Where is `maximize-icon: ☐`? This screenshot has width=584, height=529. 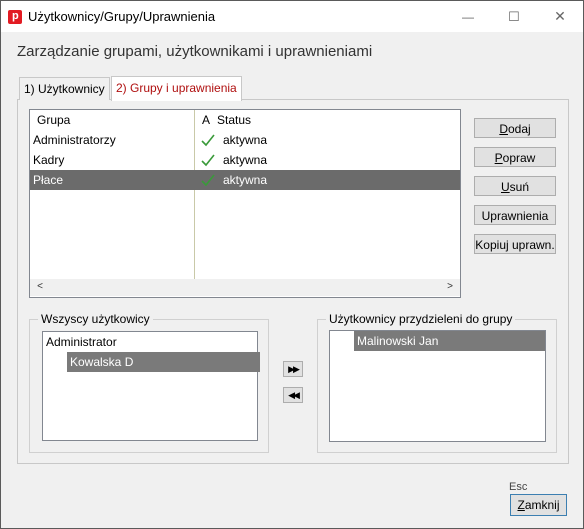
maximize-icon: ☐ is located at coordinates (514, 16).